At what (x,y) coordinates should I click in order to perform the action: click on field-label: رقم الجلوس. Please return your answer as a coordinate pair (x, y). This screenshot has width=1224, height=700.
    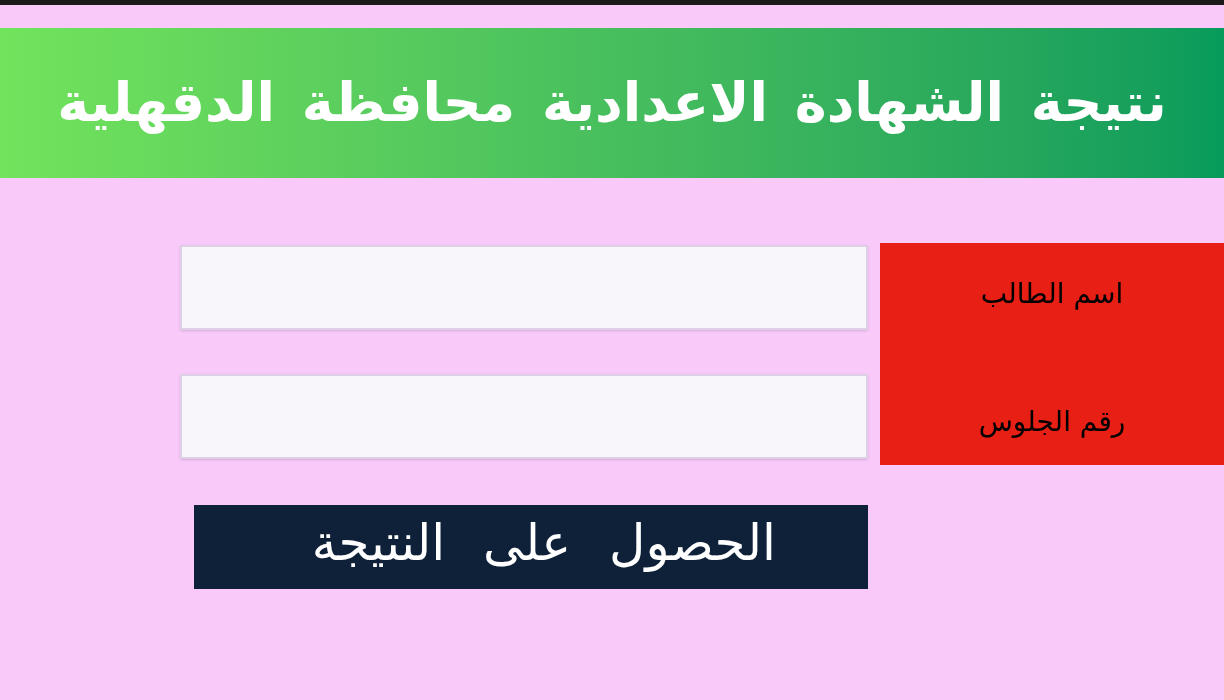
    Looking at the image, I should click on (1052, 422).